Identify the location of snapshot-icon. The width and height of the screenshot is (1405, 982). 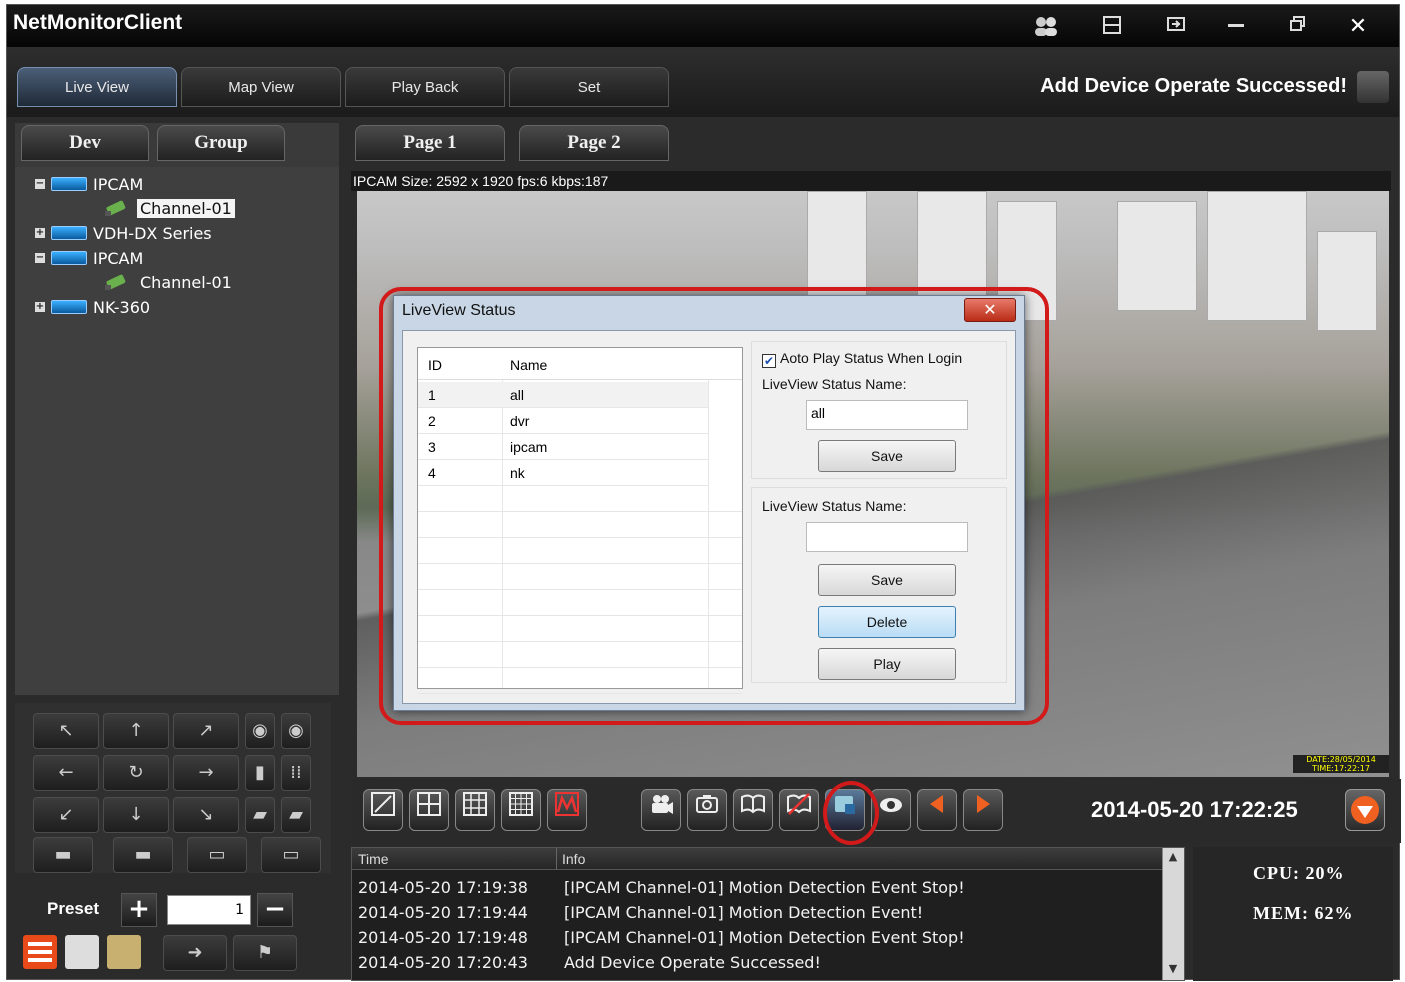
(707, 810).